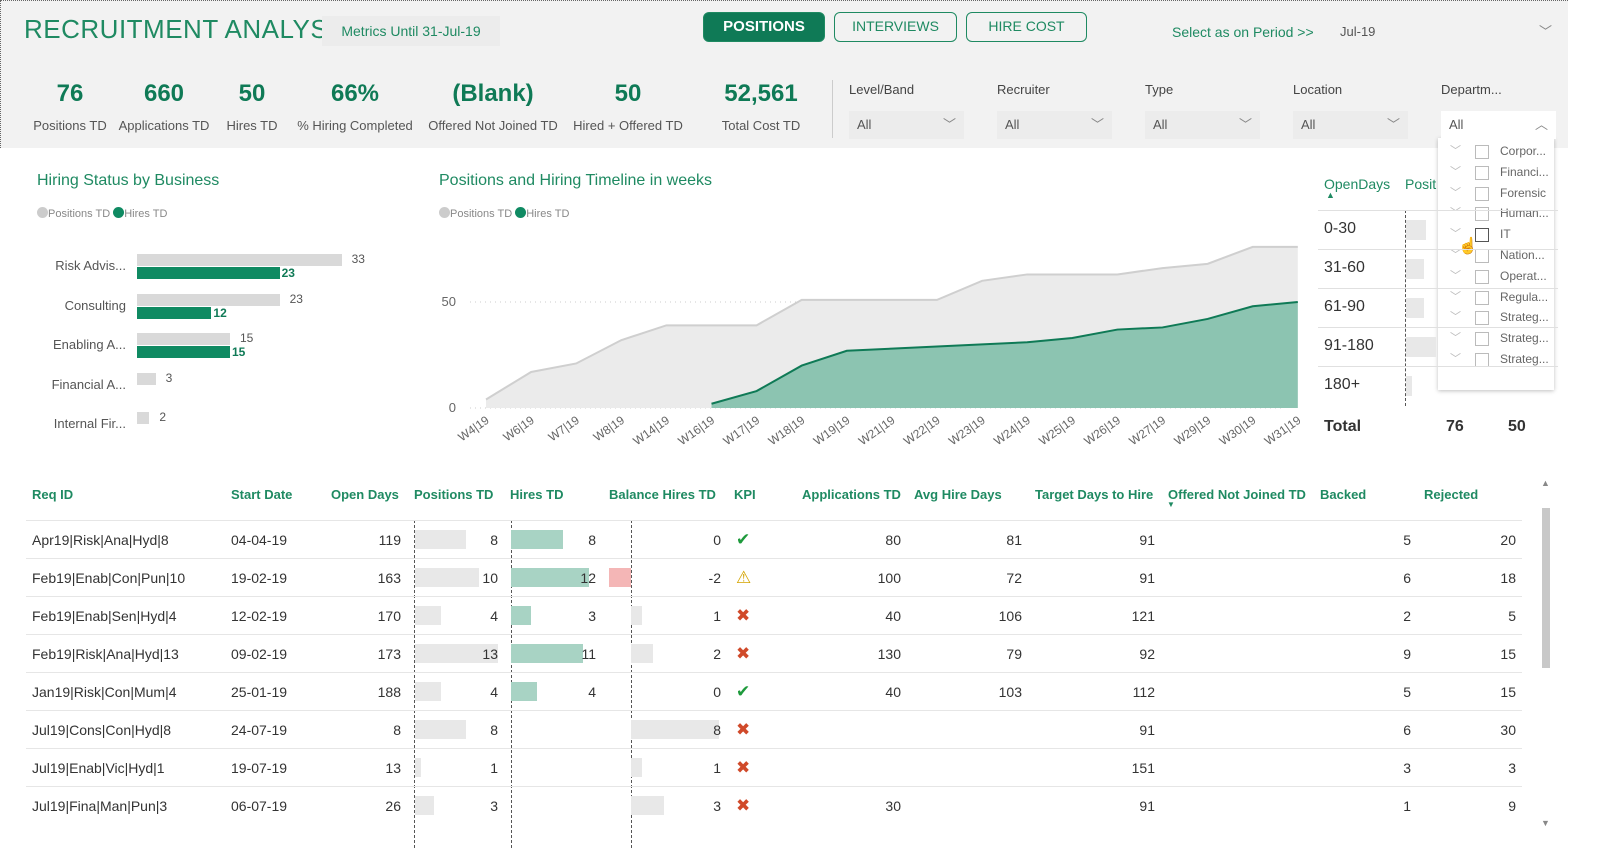 The image size is (1600, 848). What do you see at coordinates (449, 301) in the screenshot?
I see `y-tick-label: 50` at bounding box center [449, 301].